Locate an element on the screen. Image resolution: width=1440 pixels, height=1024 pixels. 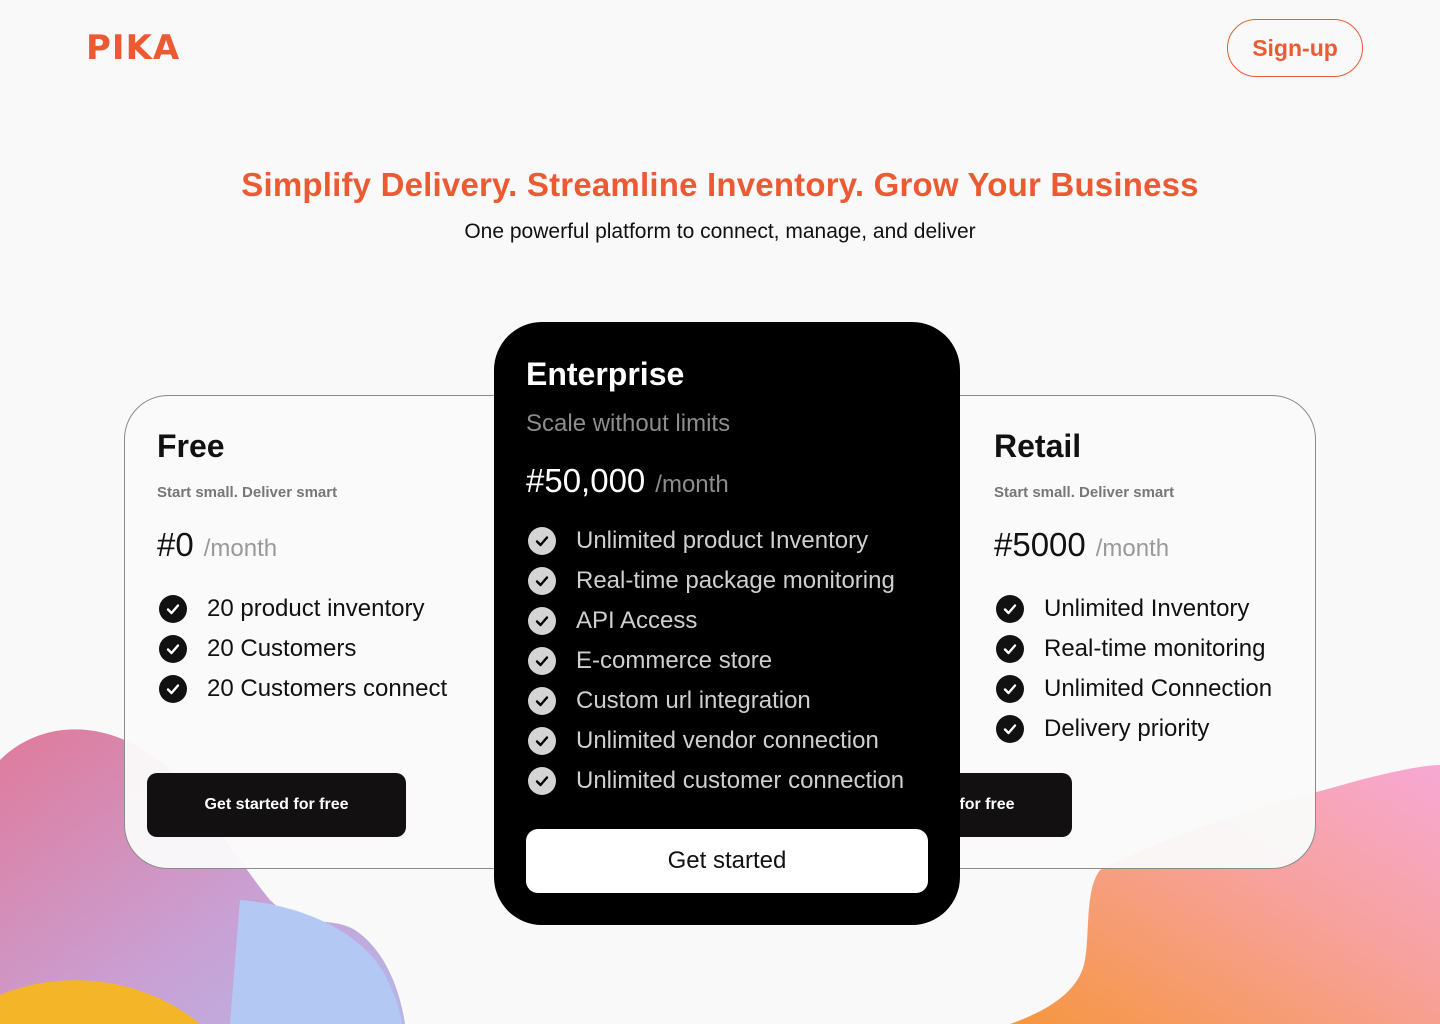
feature-item: Real-time monitoring is located at coordinates (1133, 649).